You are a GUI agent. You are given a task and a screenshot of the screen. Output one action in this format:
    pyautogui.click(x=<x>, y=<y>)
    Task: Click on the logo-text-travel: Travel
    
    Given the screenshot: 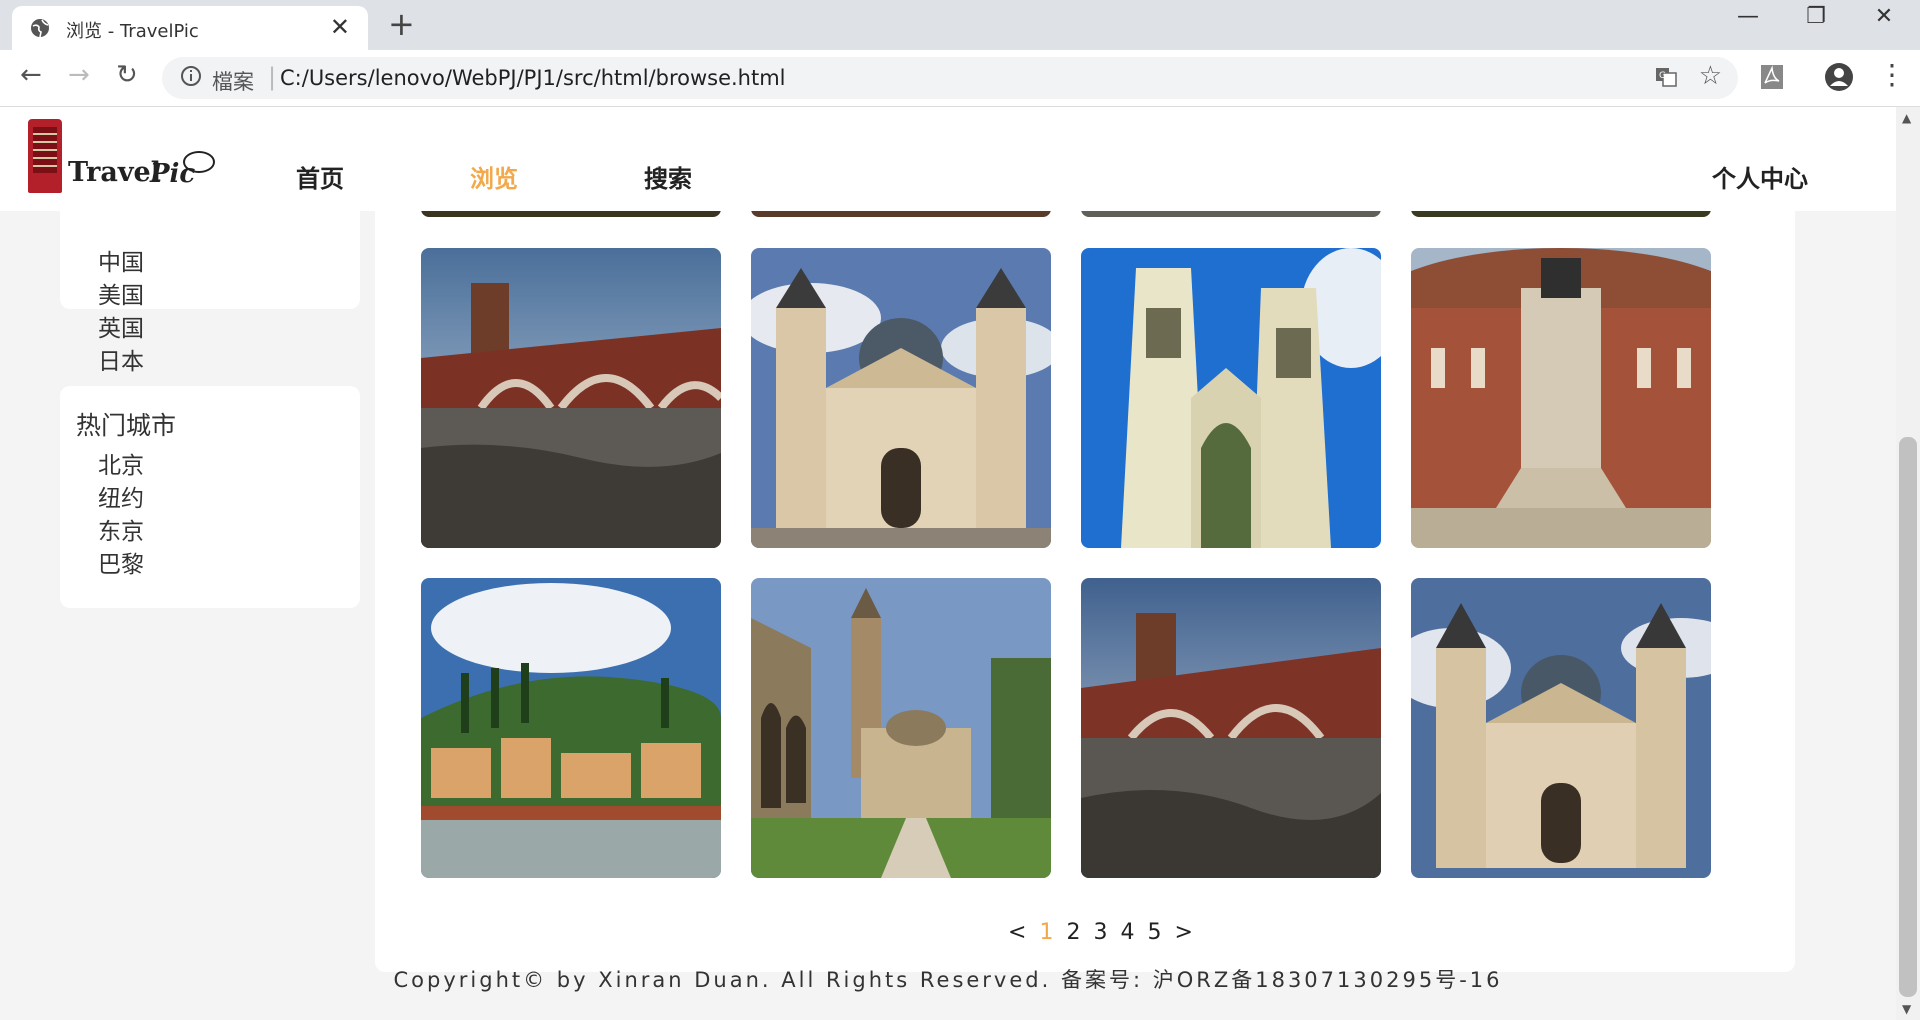 What is the action you would take?
    pyautogui.click(x=114, y=172)
    